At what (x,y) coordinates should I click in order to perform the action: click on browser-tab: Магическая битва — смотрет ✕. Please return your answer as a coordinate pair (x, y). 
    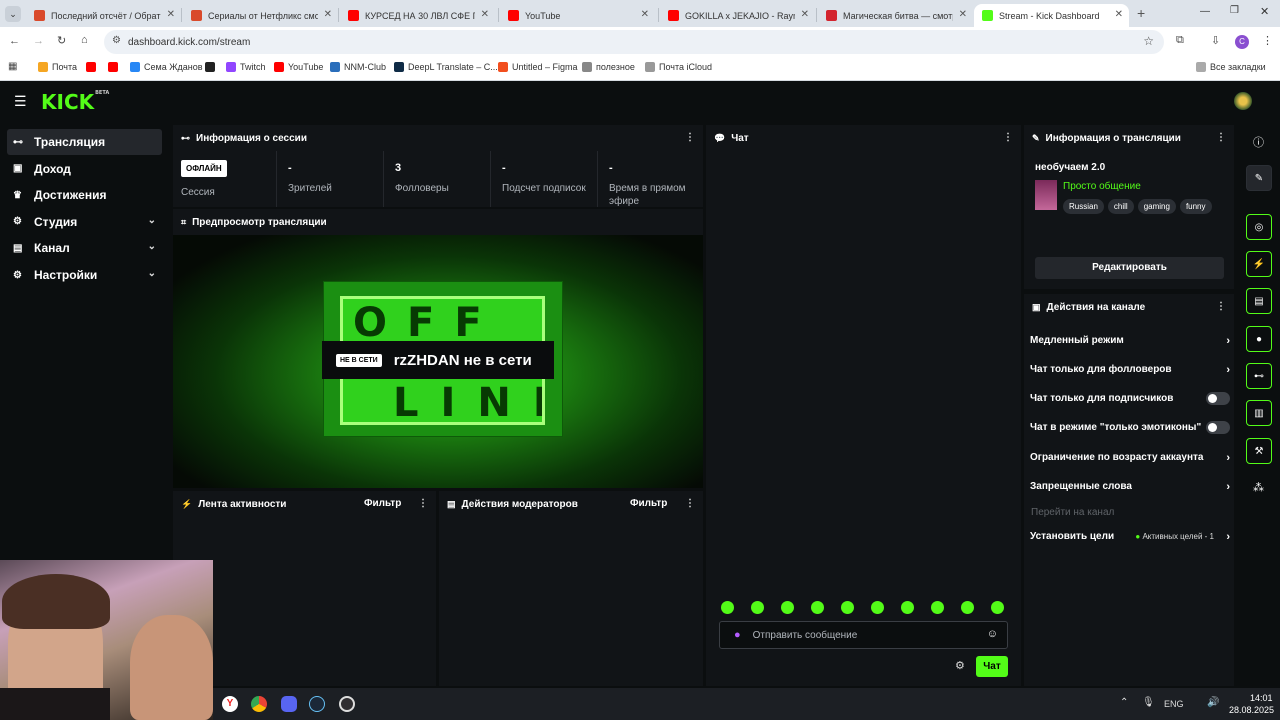
    Looking at the image, I should click on (895, 15).